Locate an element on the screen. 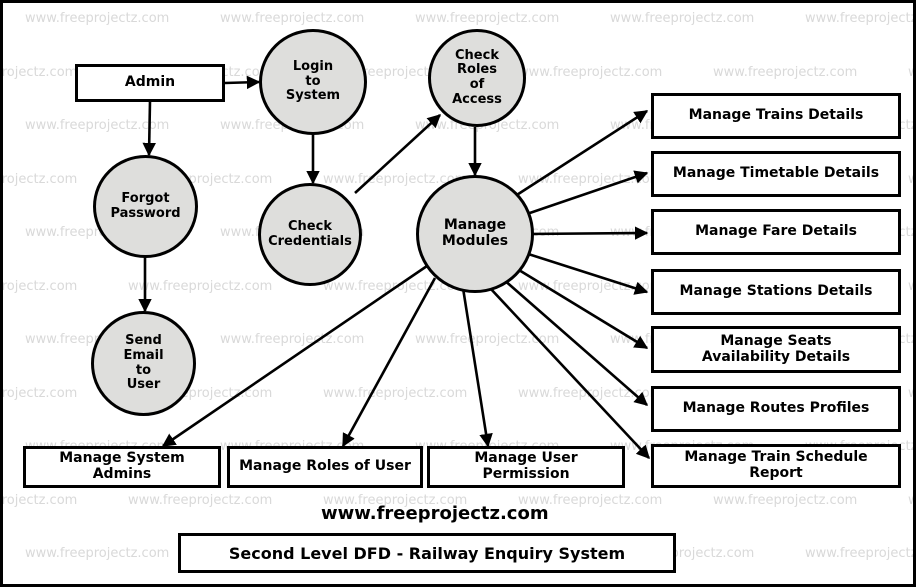 The width and height of the screenshot is (916, 587). data-store-manage-train-schedule-report-label: Manage Train Schedule Report is located at coordinates (776, 465).